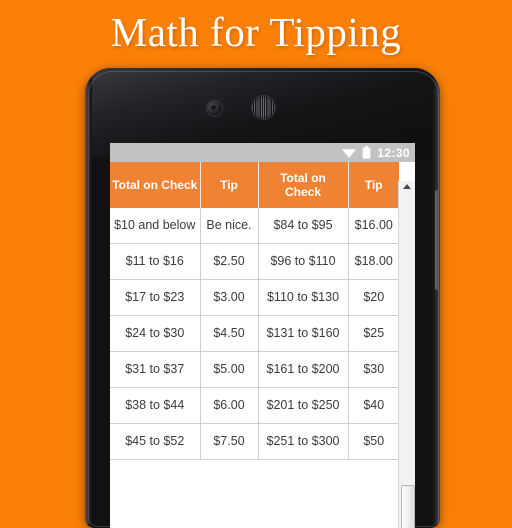  I want to click on cell-total-1: $24 to $30, so click(155, 333).